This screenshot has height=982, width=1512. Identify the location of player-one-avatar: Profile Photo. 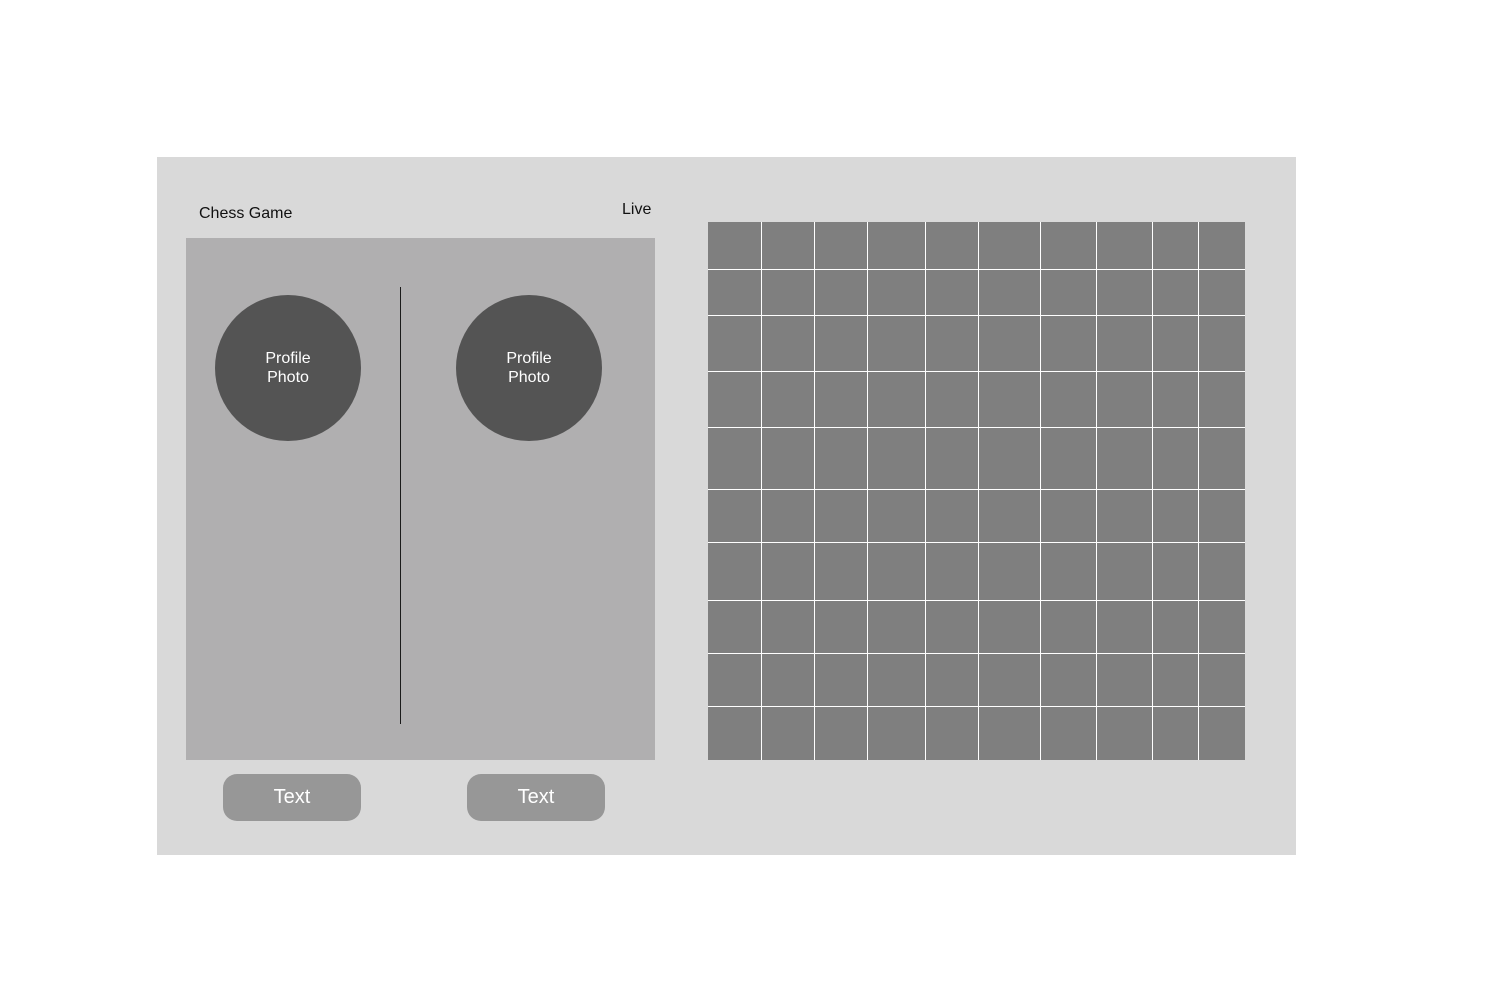
(288, 368).